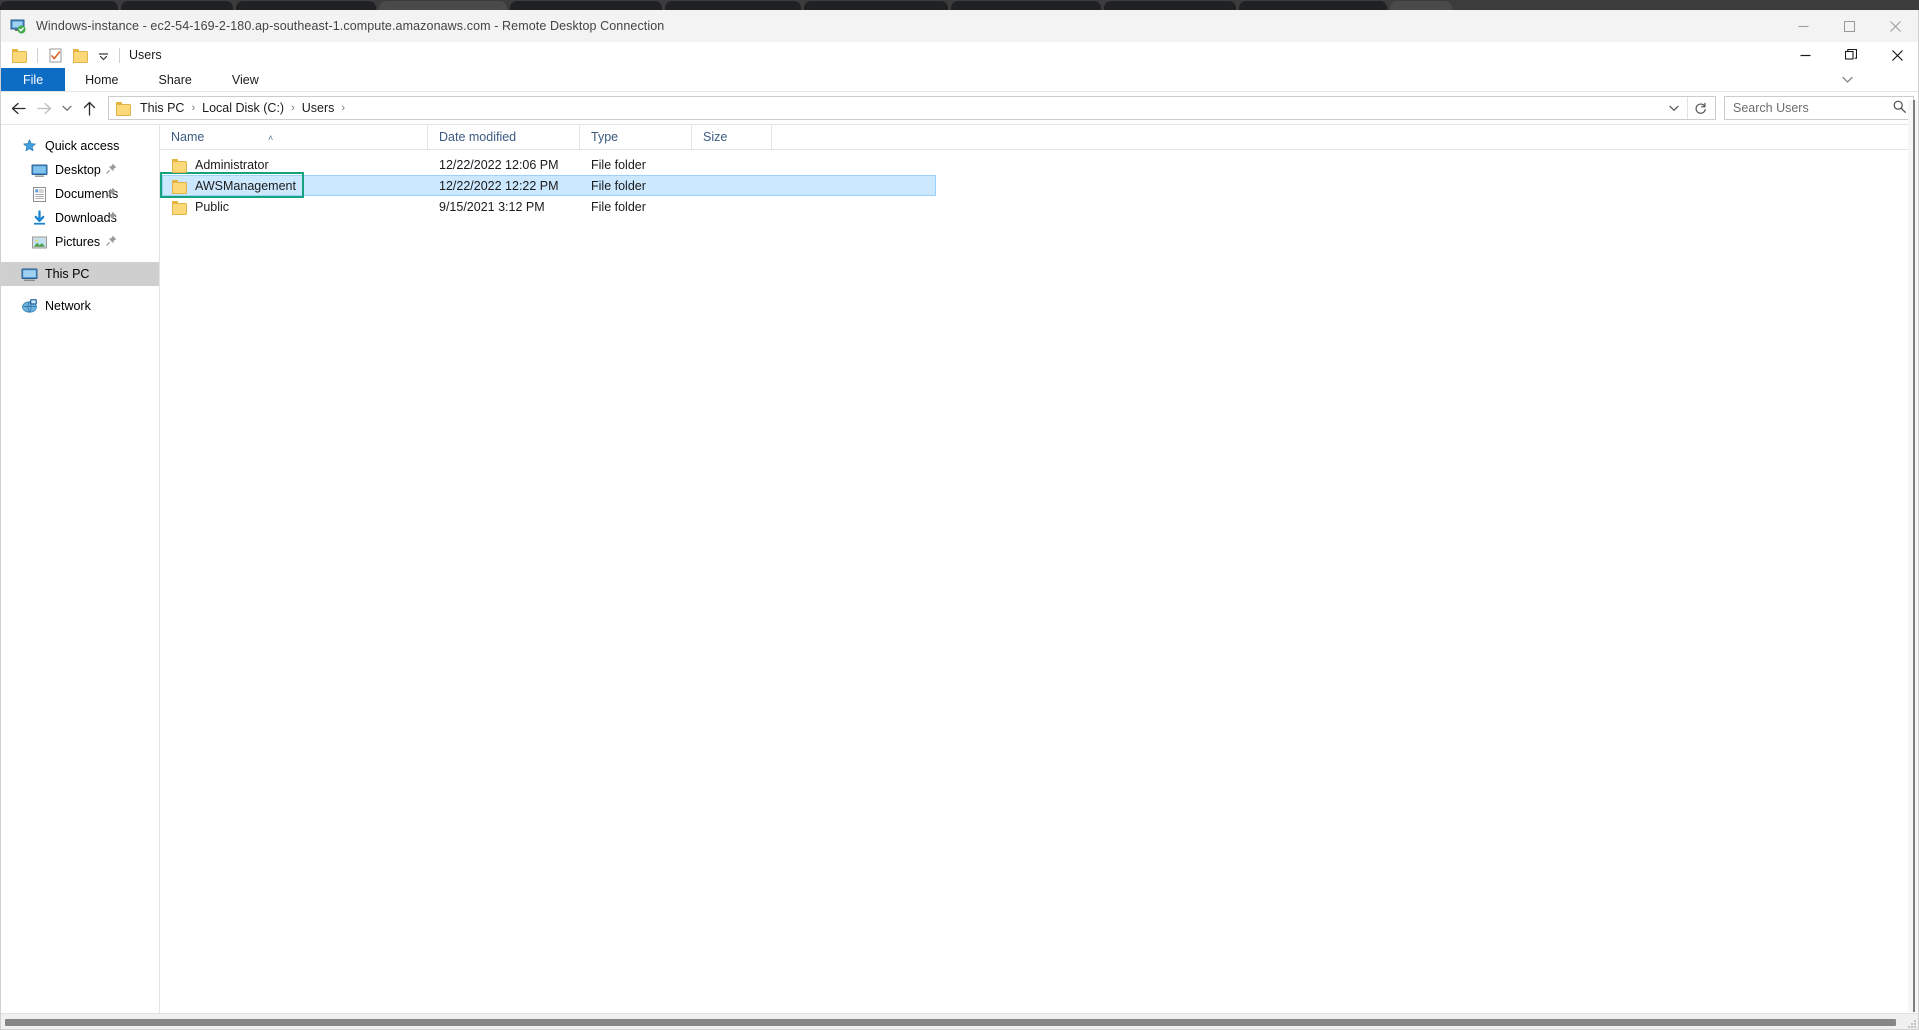 This screenshot has height=1030, width=1919. What do you see at coordinates (44, 108) in the screenshot?
I see `forward-button` at bounding box center [44, 108].